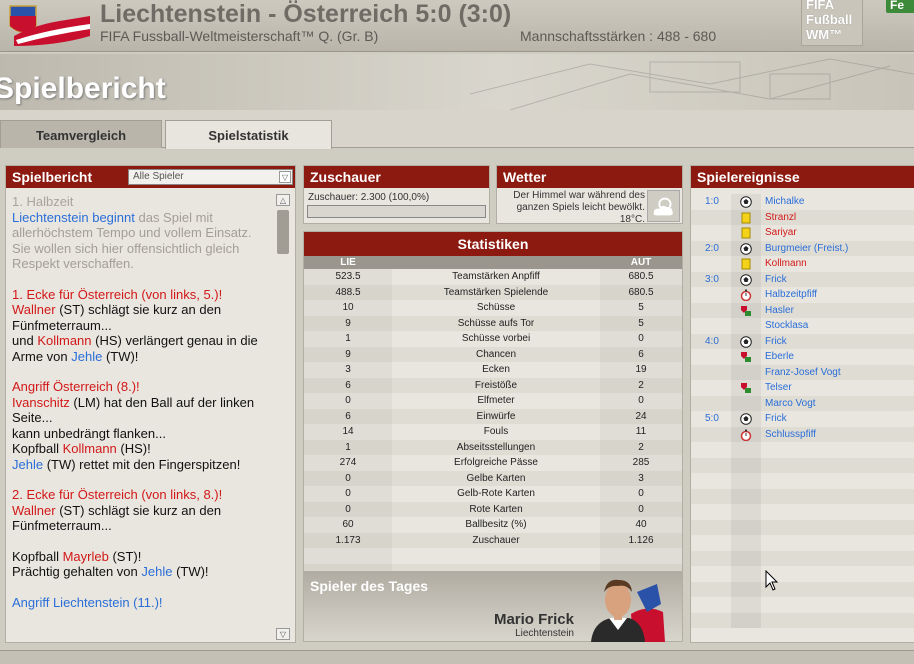  Describe the element at coordinates (348, 277) in the screenshot. I see `stat-home-value: 523.5` at that location.